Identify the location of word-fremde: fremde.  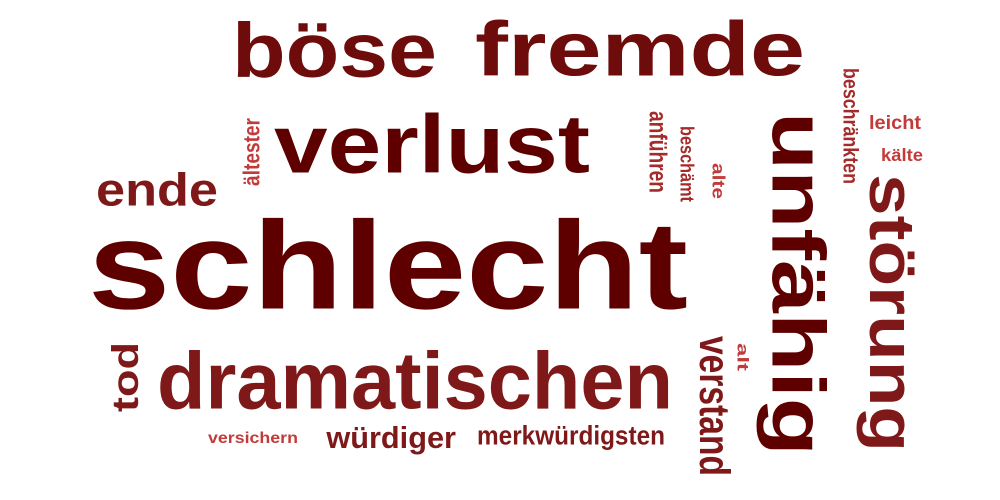
(640, 49).